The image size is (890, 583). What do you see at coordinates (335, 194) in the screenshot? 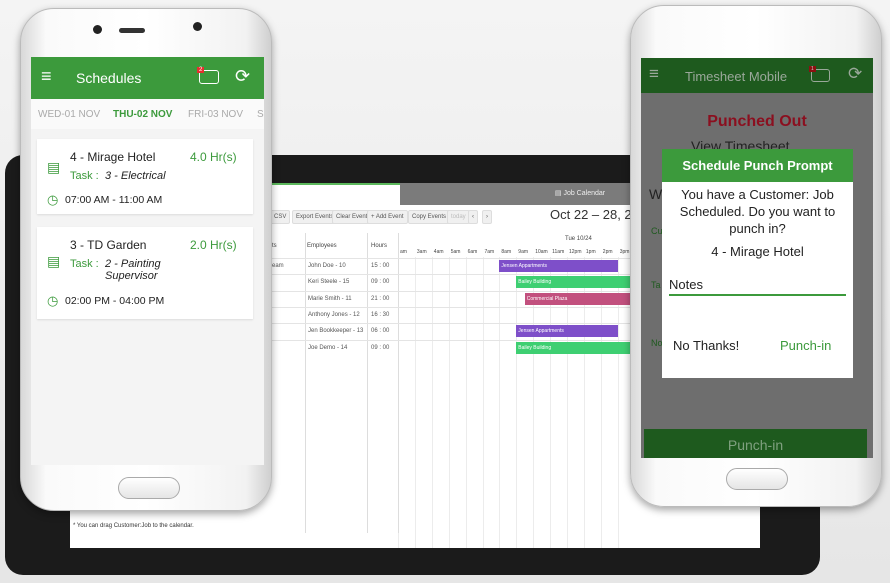
I see `tab-left` at bounding box center [335, 194].